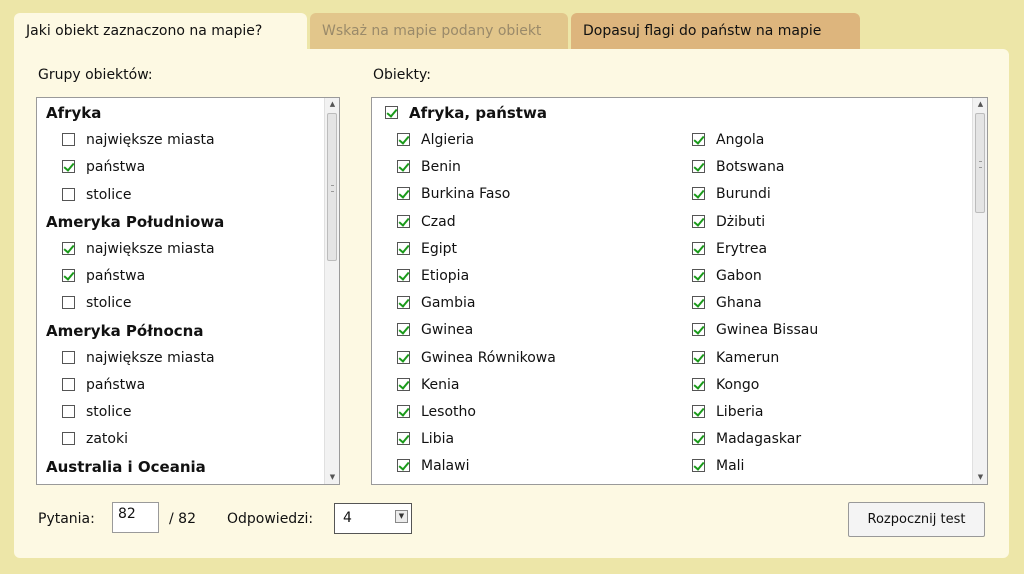 The image size is (1024, 574). Describe the element at coordinates (440, 384) in the screenshot. I see `object-item-label: Kenia` at that location.